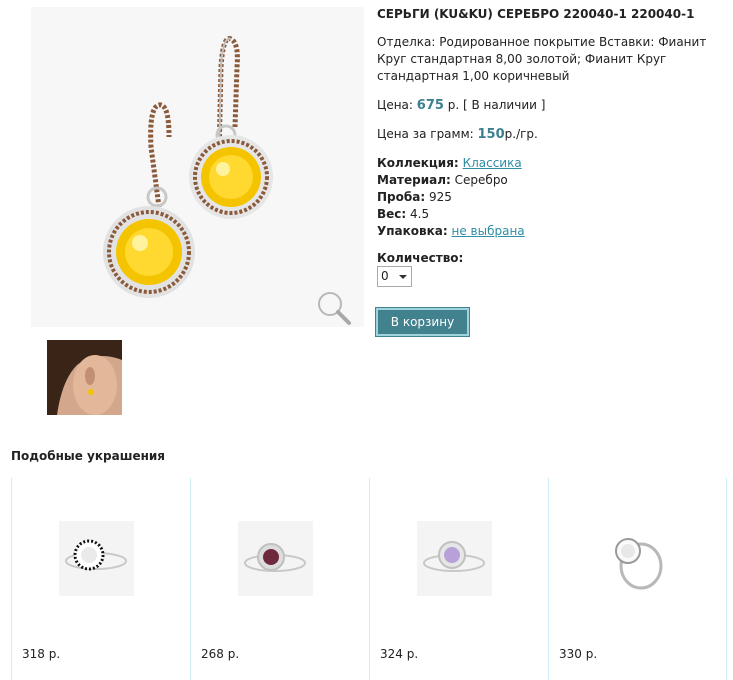 The width and height of the screenshot is (733, 680). I want to click on proba-value: 925, so click(440, 197).